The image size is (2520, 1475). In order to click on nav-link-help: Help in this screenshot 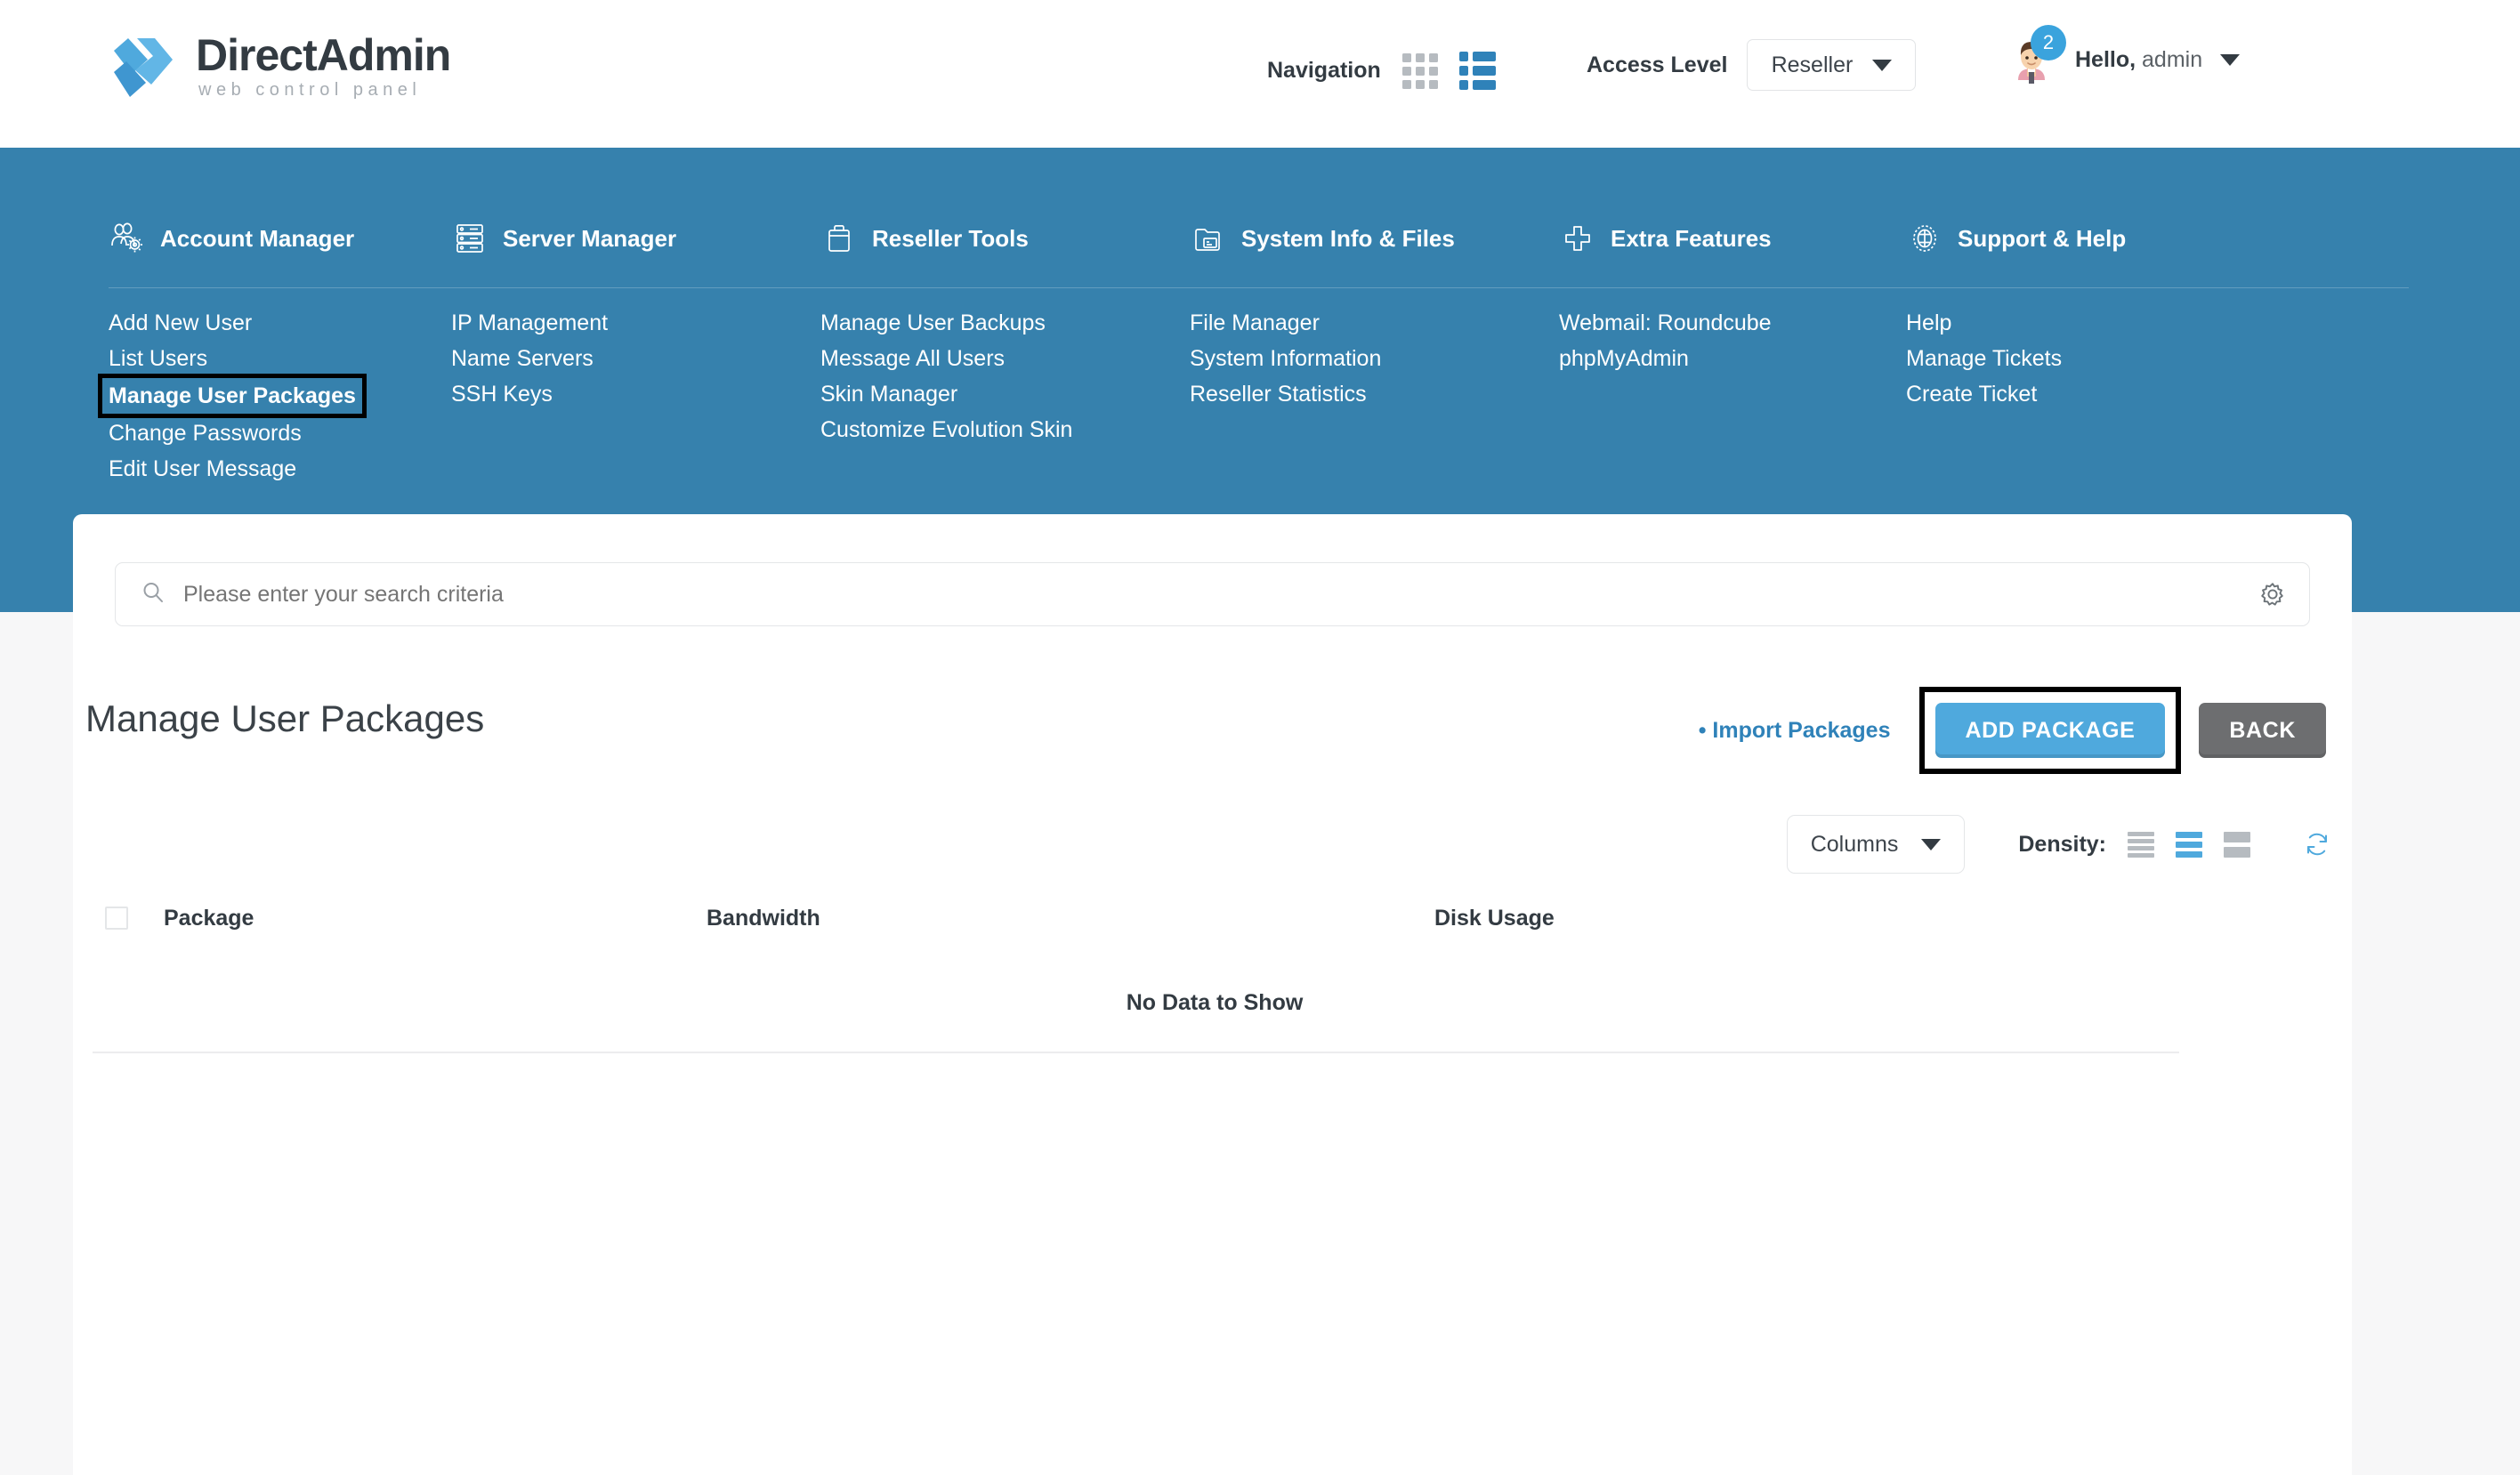, I will do `click(1928, 323)`.